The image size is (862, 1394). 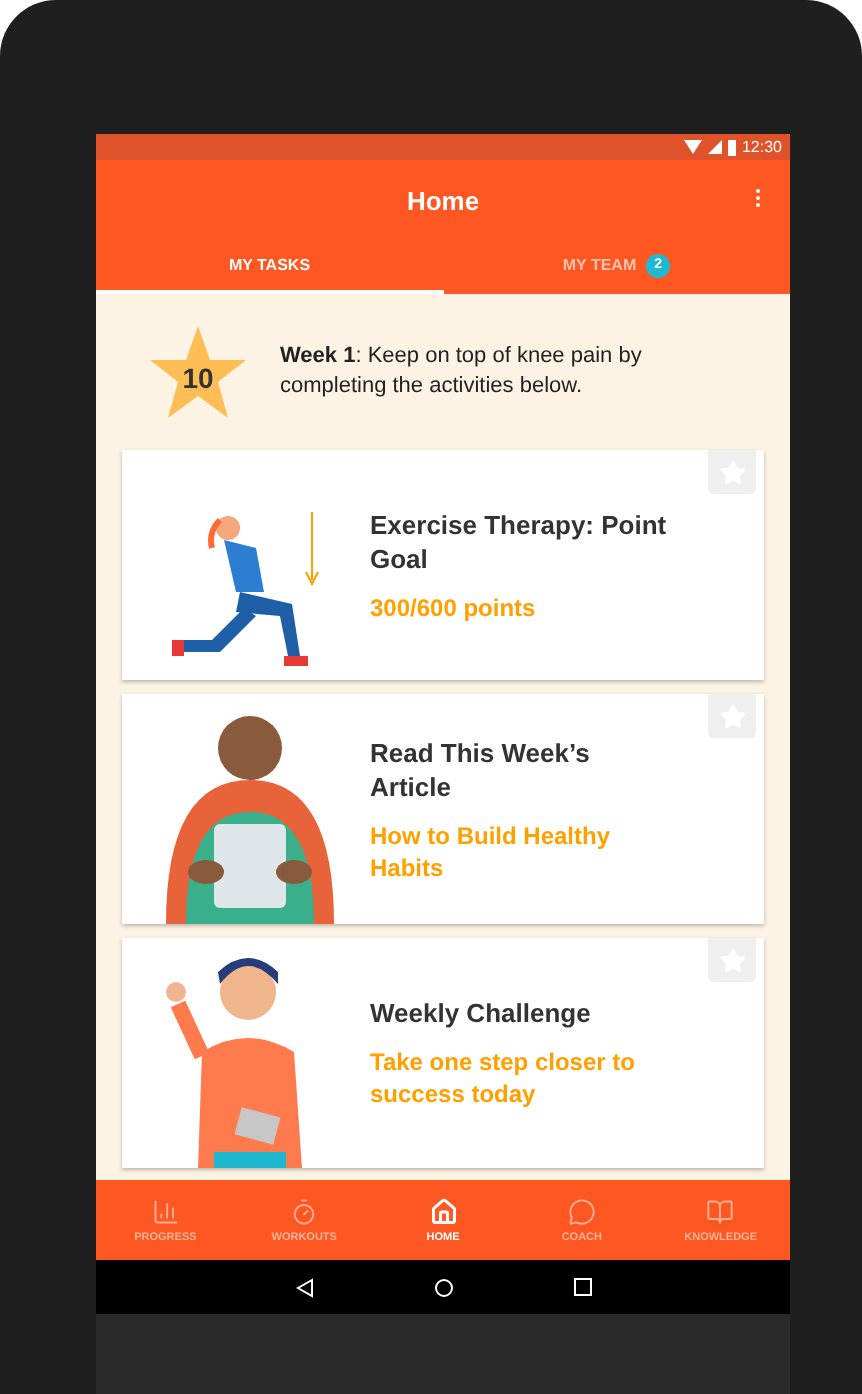 What do you see at coordinates (304, 1287) in the screenshot?
I see `back-icon` at bounding box center [304, 1287].